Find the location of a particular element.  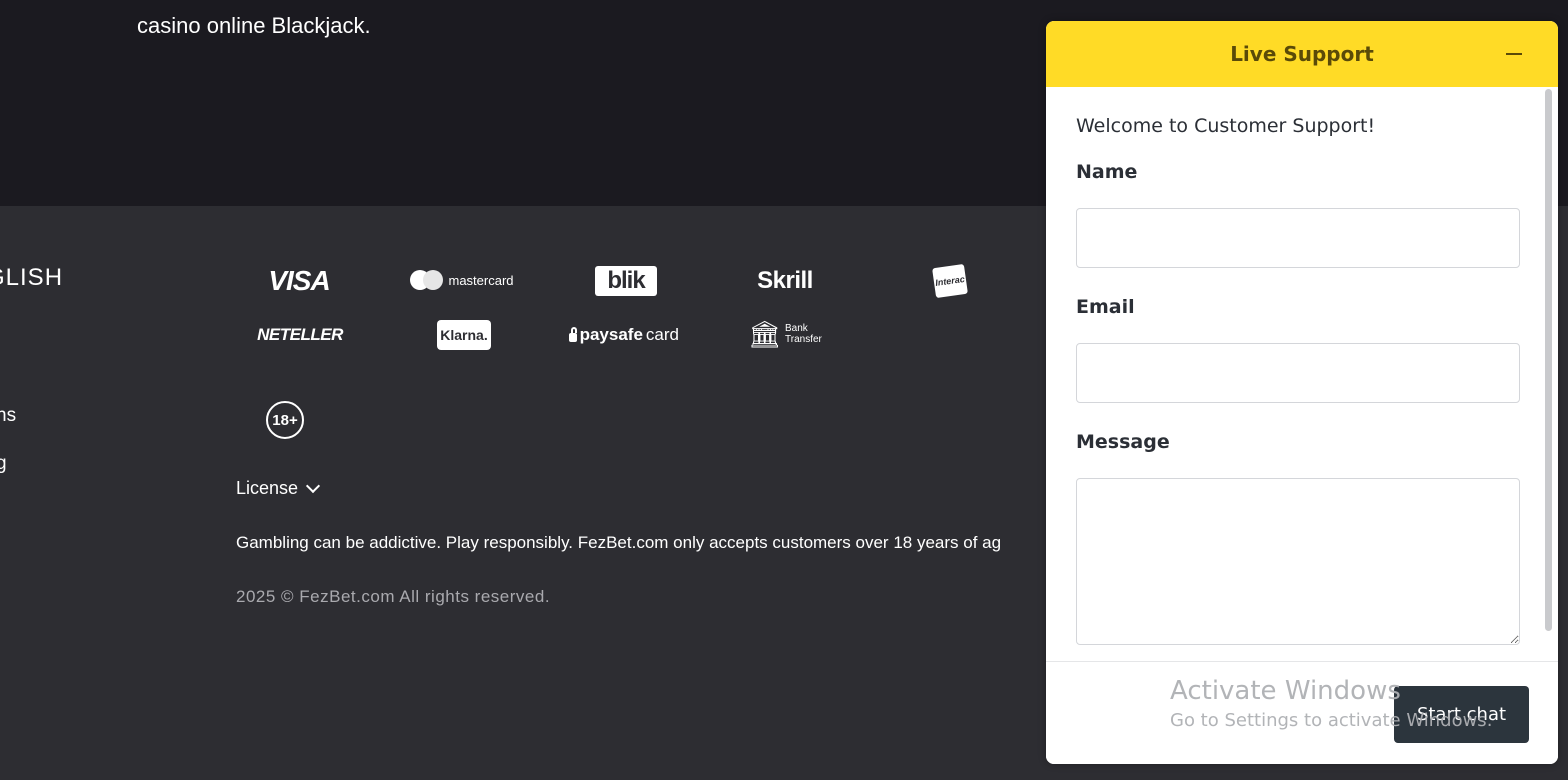

paysafecard-text-pay: paysafe is located at coordinates (611, 334).